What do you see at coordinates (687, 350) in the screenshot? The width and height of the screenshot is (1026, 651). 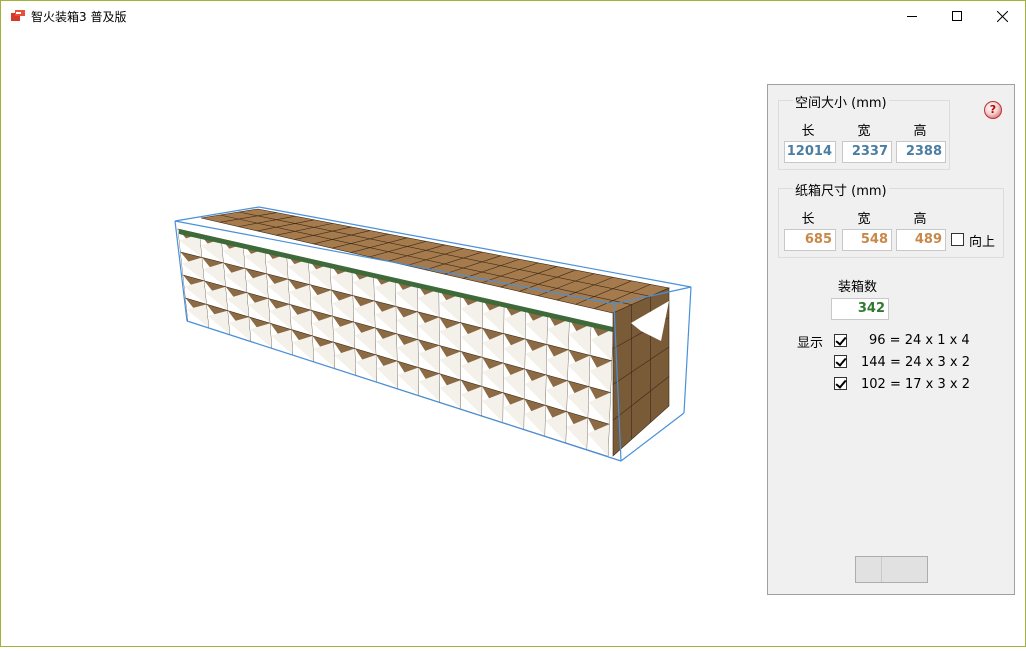 I see `container-edge` at bounding box center [687, 350].